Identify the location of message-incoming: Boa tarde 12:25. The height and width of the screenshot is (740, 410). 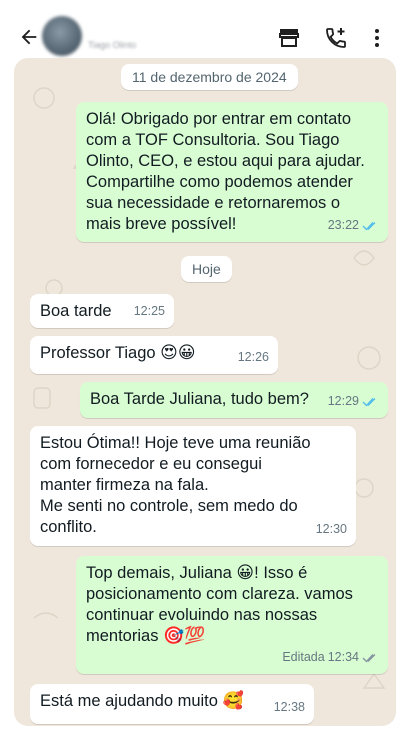
(102, 311).